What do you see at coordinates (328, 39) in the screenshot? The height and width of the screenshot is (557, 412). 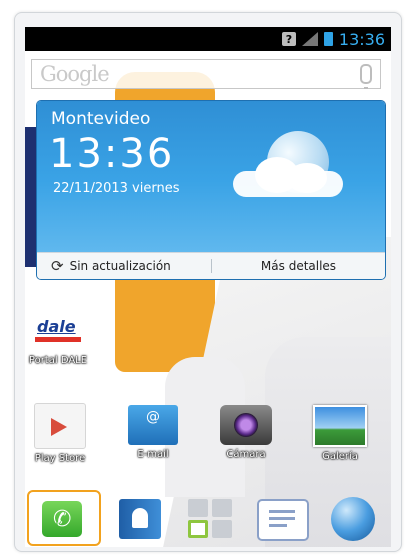 I see `battery-icon` at bounding box center [328, 39].